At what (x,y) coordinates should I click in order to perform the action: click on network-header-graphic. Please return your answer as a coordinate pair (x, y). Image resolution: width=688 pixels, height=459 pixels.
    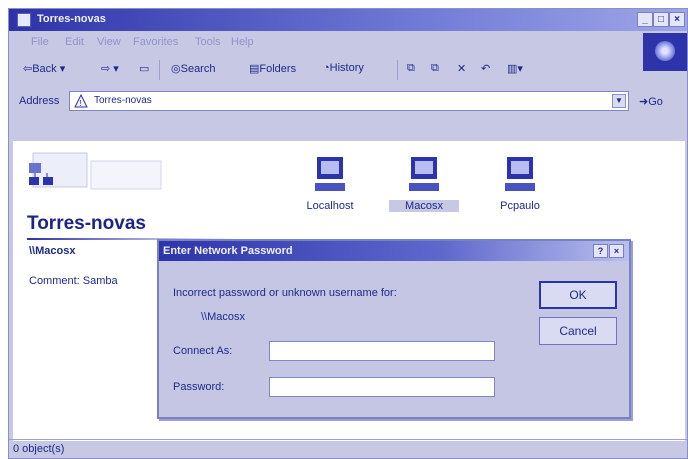
    Looking at the image, I should click on (95, 171).